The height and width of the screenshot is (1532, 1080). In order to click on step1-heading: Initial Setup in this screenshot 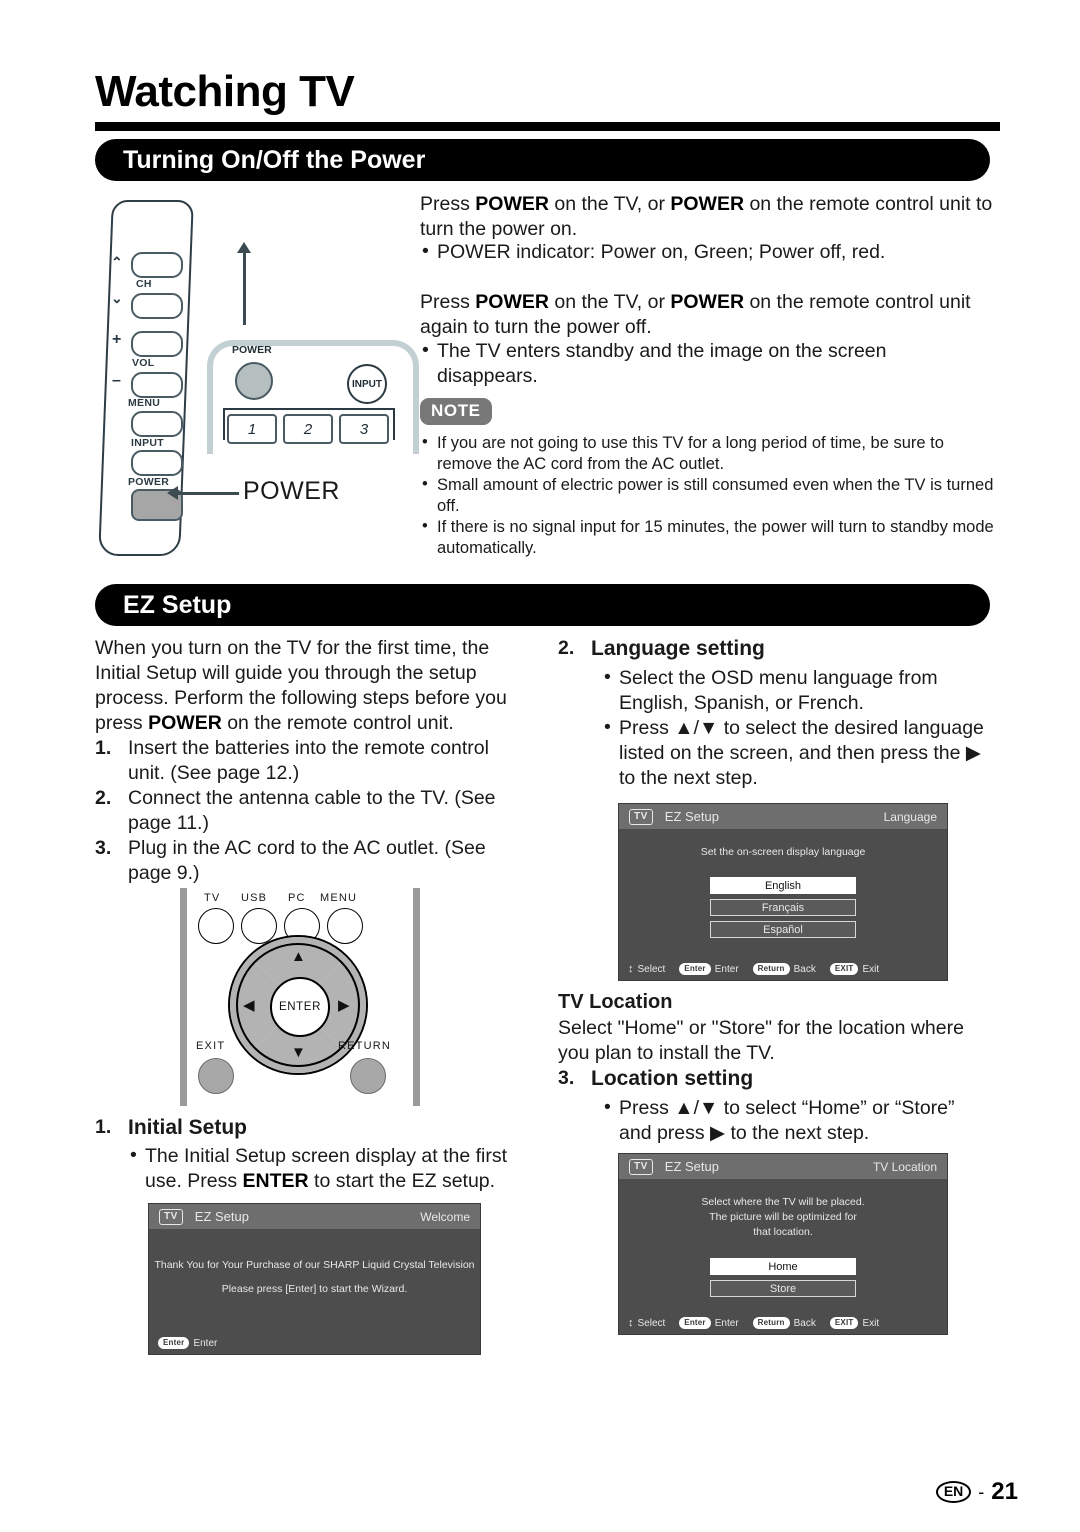, I will do `click(188, 1127)`.